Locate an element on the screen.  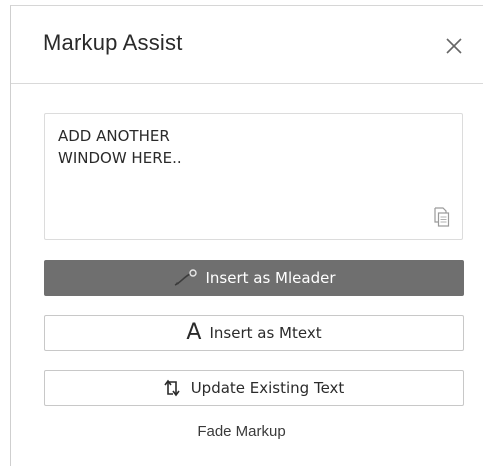
update-existing-text-label: Update Existing Text is located at coordinates (267, 388).